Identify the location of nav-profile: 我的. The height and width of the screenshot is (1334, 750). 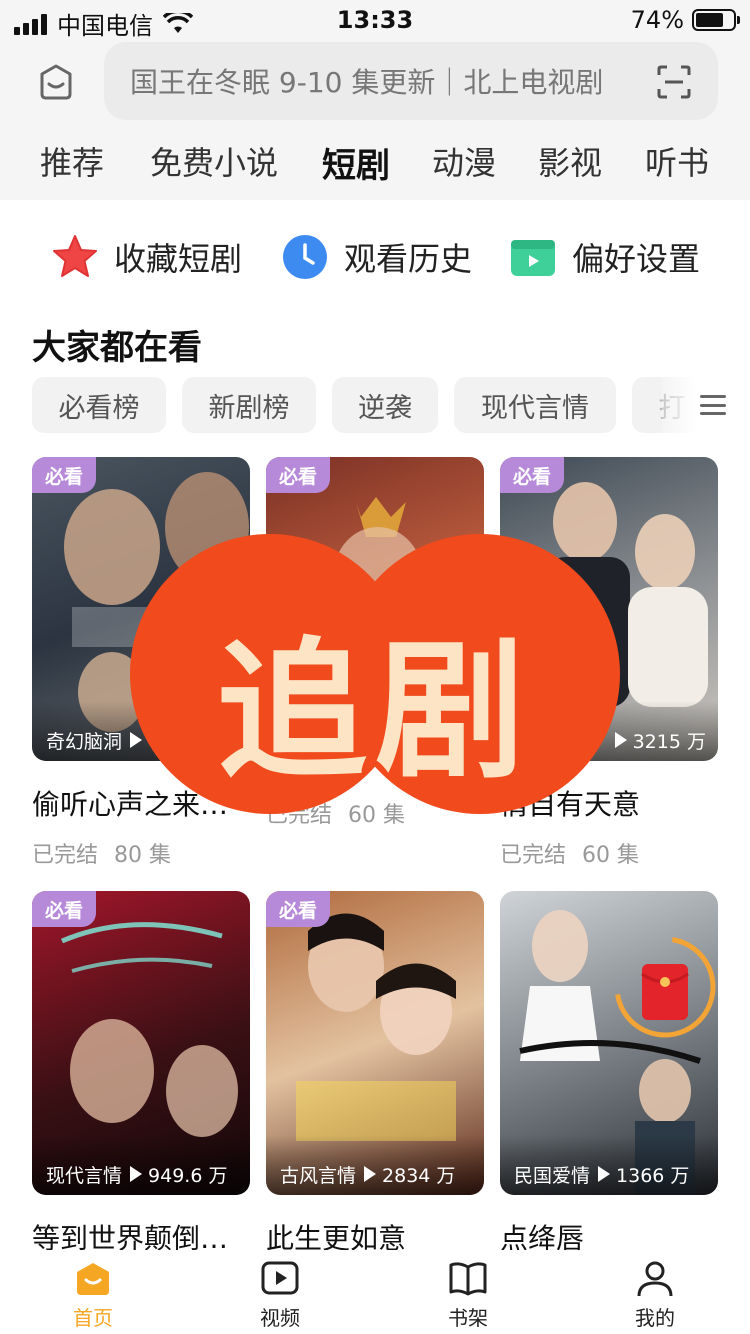
(655, 1294).